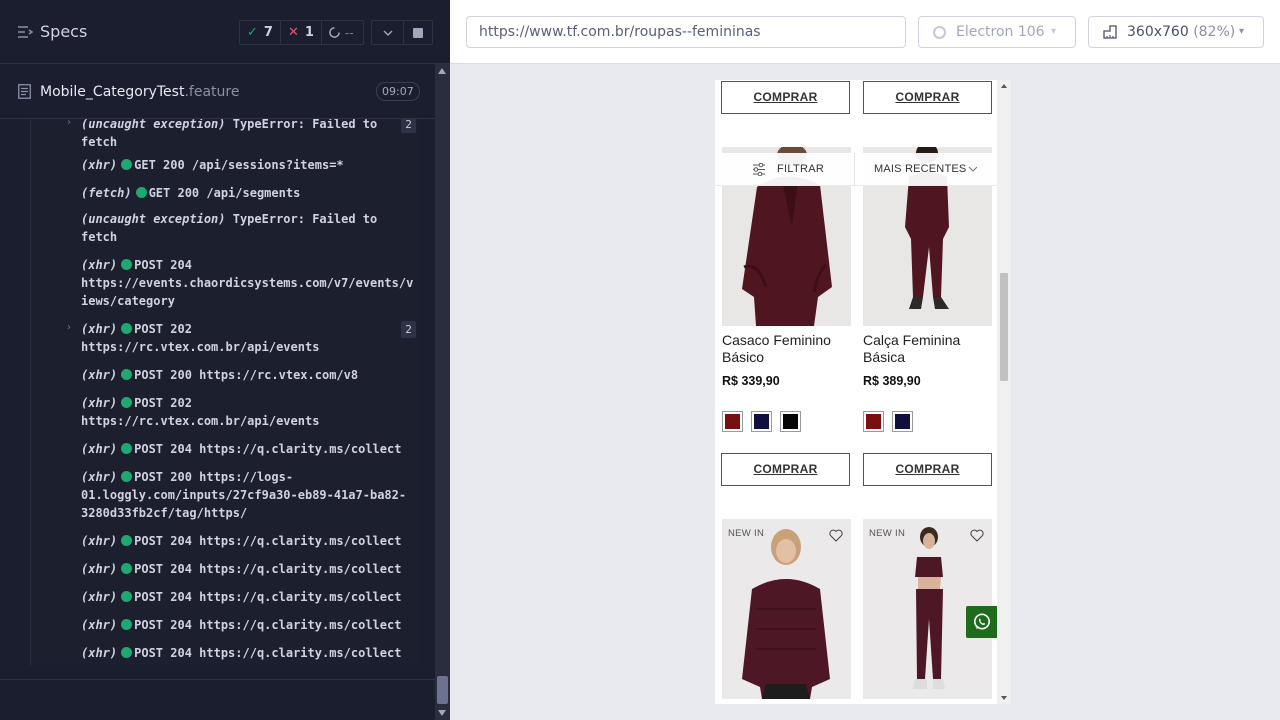 The height and width of the screenshot is (720, 1280). Describe the element at coordinates (789, 349) in the screenshot. I see `product-name: Casaco Feminino Básico` at that location.